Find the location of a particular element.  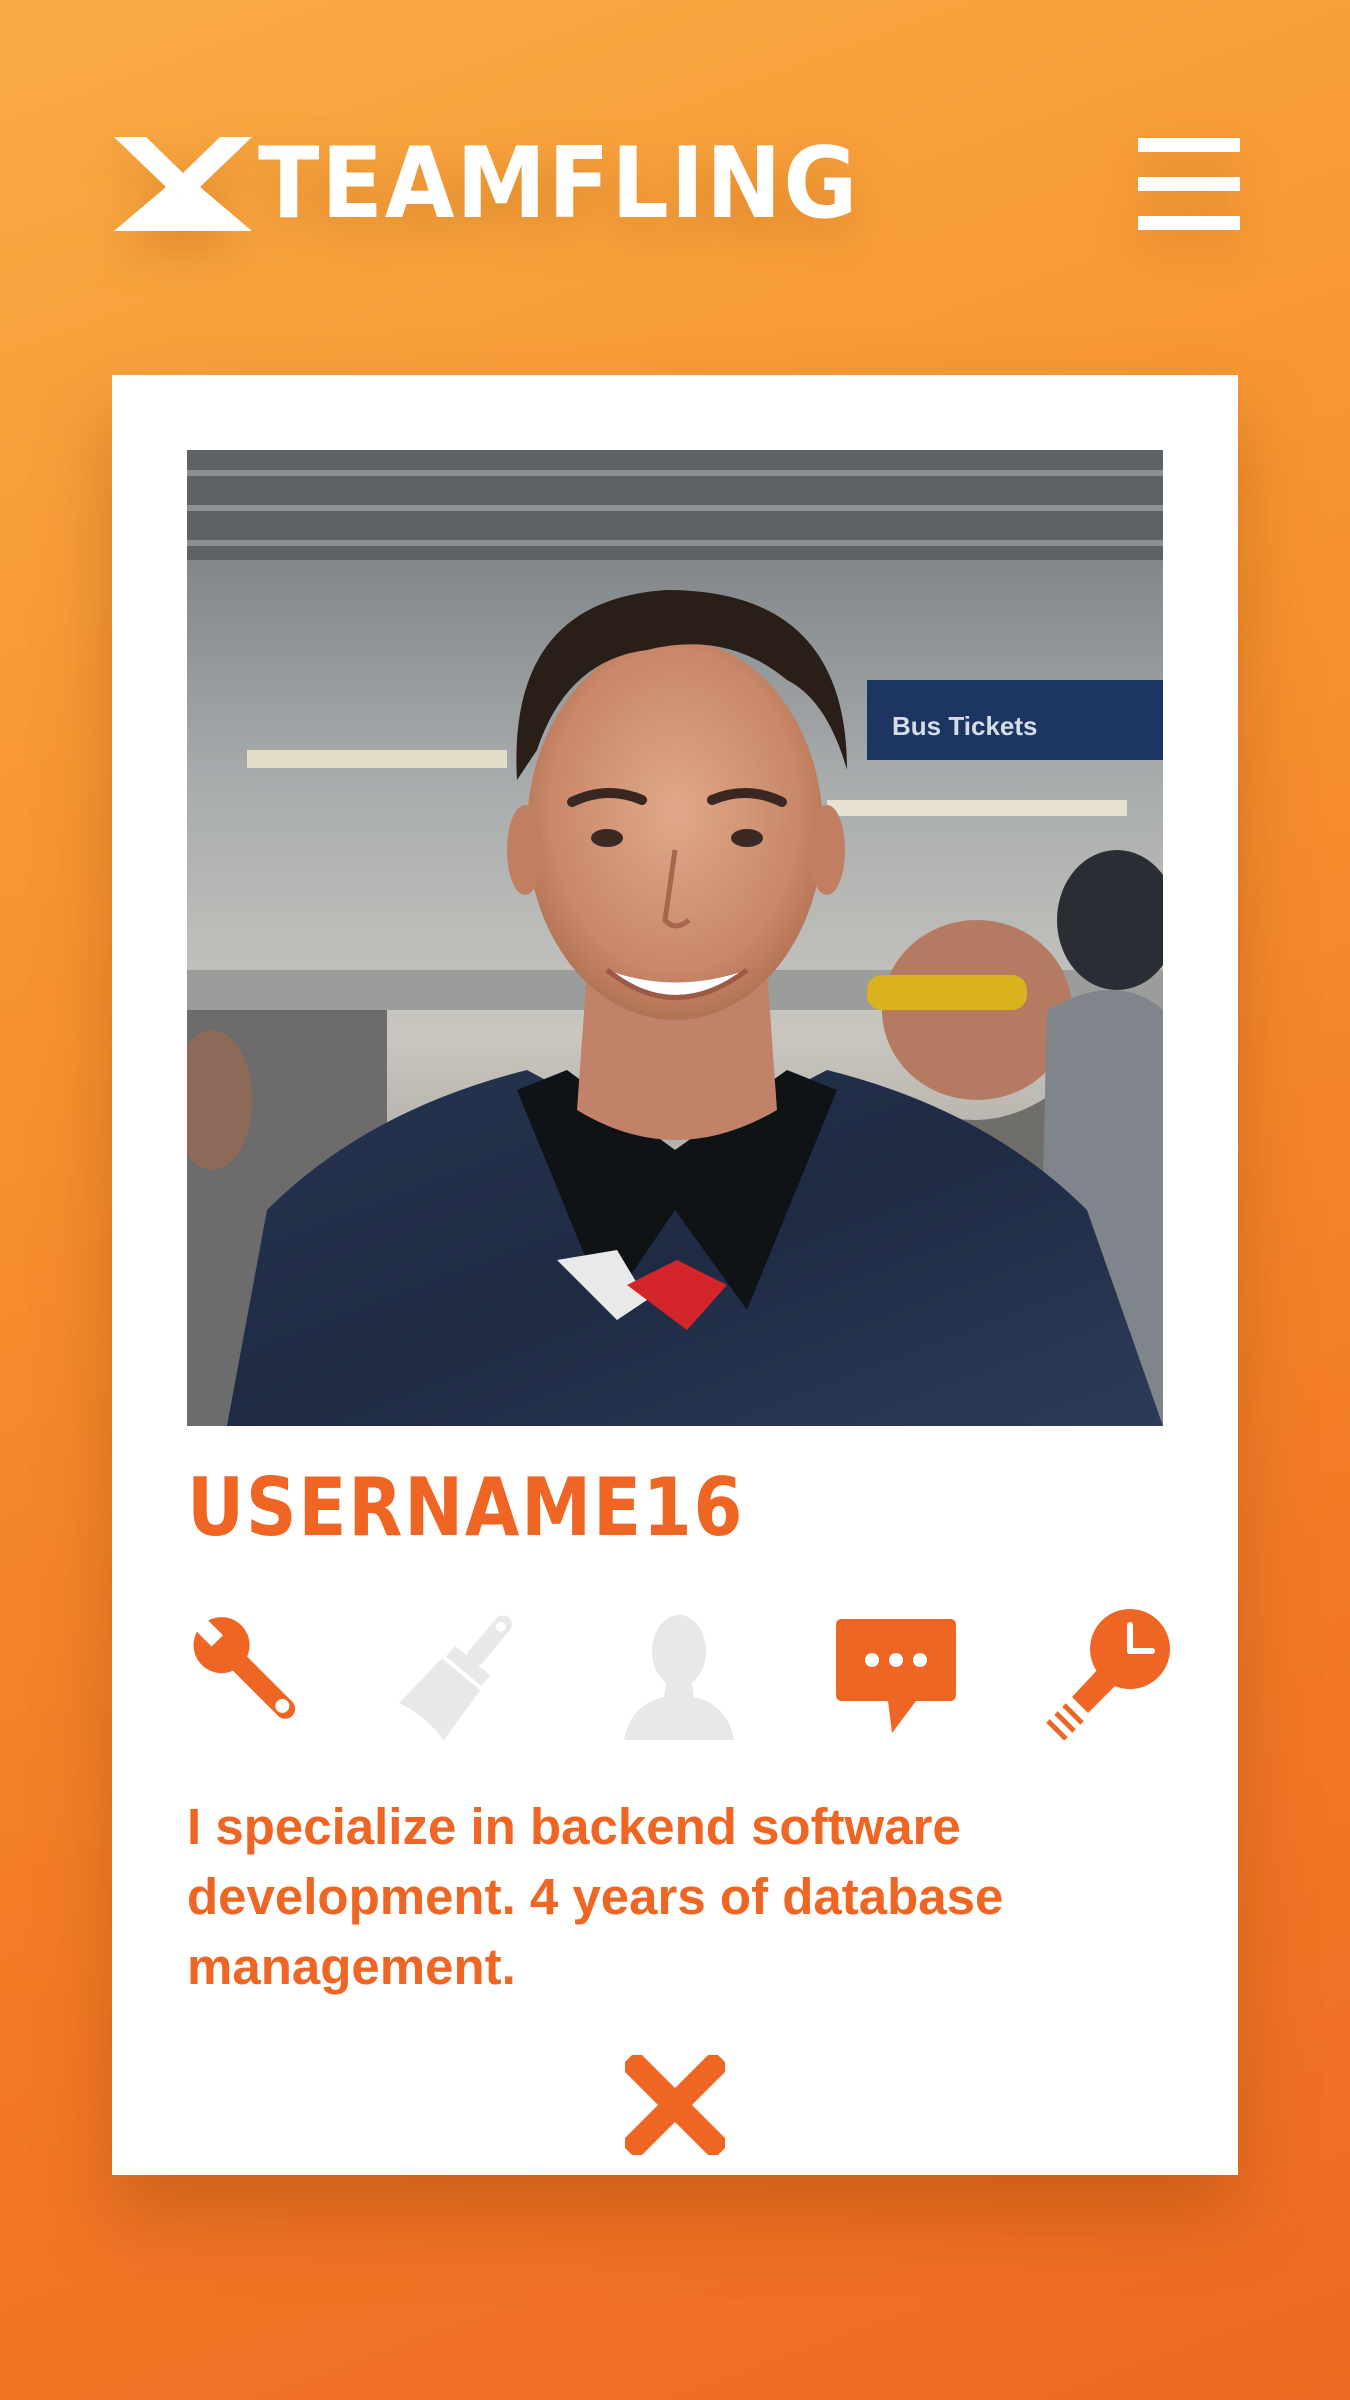

teamfling-logo: TEAMFLING is located at coordinates (511, 184).